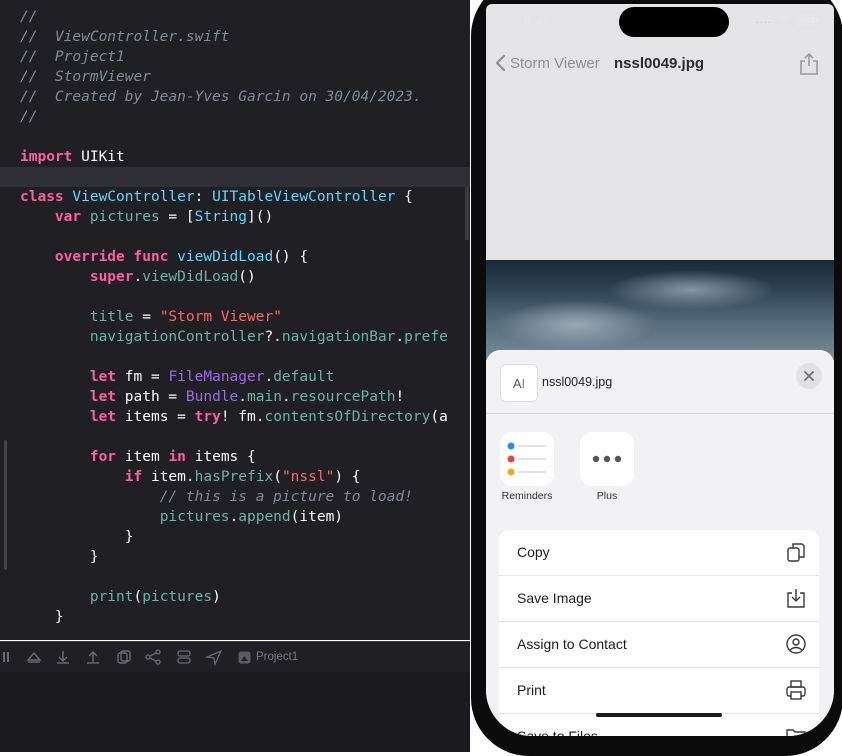  What do you see at coordinates (153, 657) in the screenshot?
I see `memory-graph-icon` at bounding box center [153, 657].